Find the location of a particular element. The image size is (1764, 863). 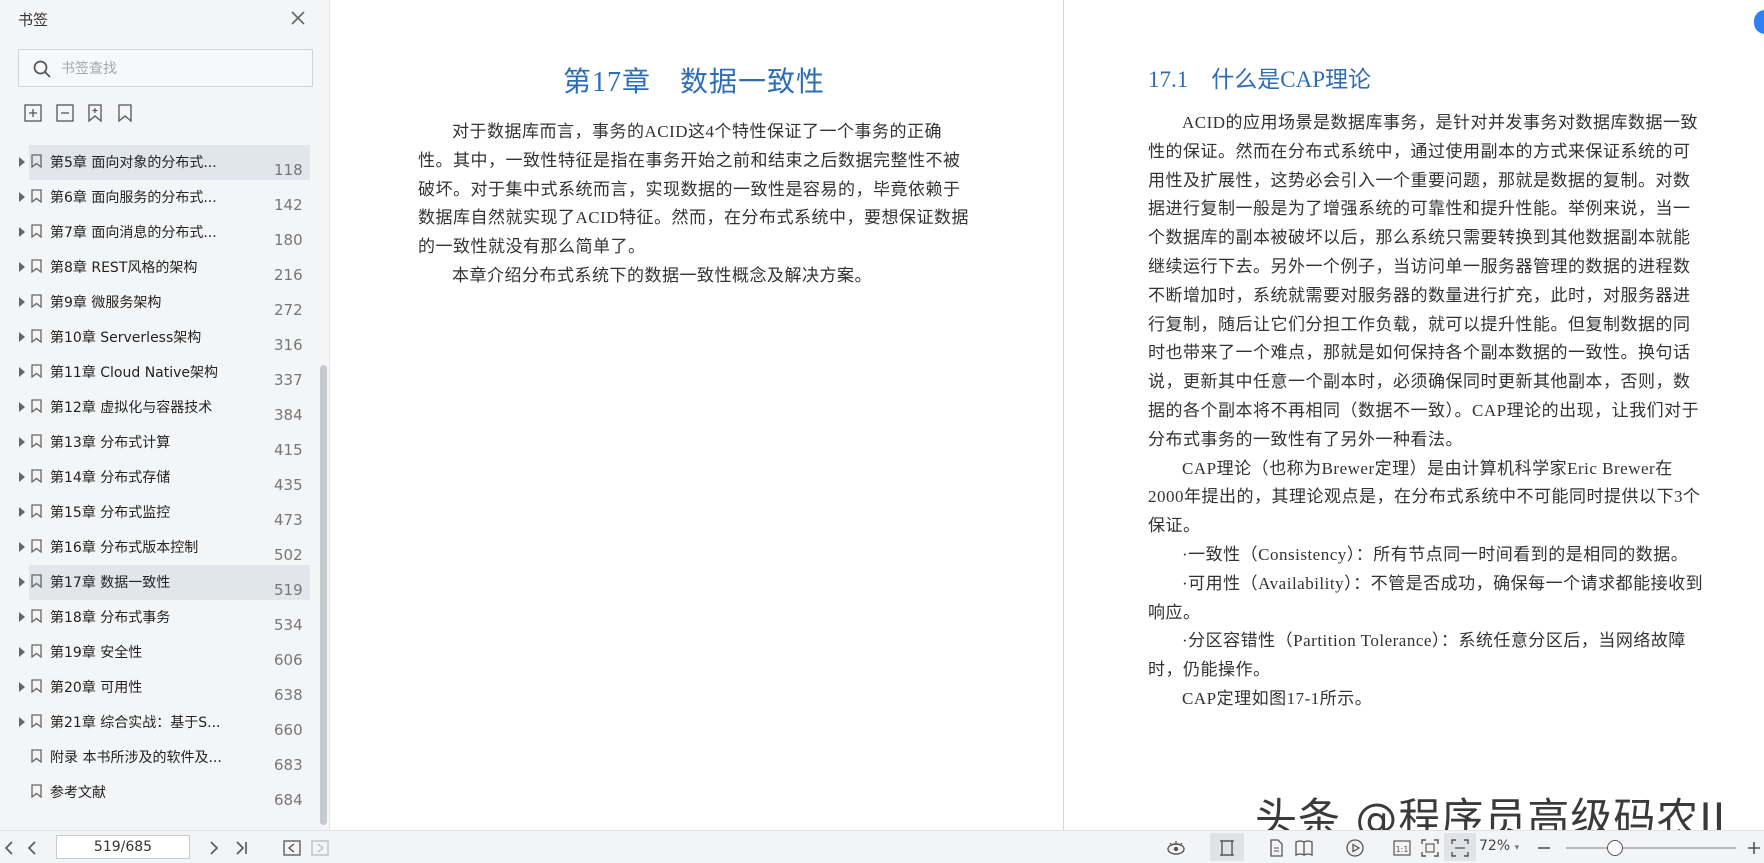

fit-width-icon is located at coordinates (1460, 848).